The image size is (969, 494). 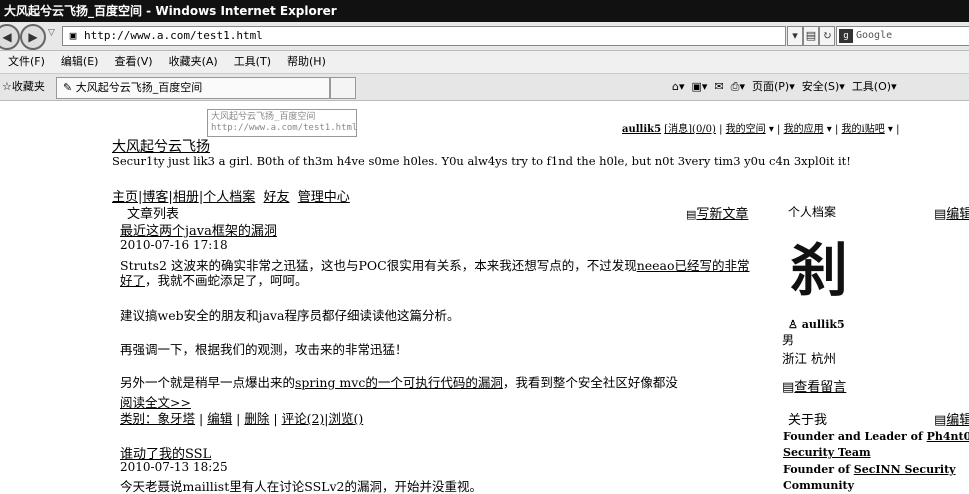 What do you see at coordinates (80, 61) in the screenshot?
I see `menu-edit: 编辑(E)` at bounding box center [80, 61].